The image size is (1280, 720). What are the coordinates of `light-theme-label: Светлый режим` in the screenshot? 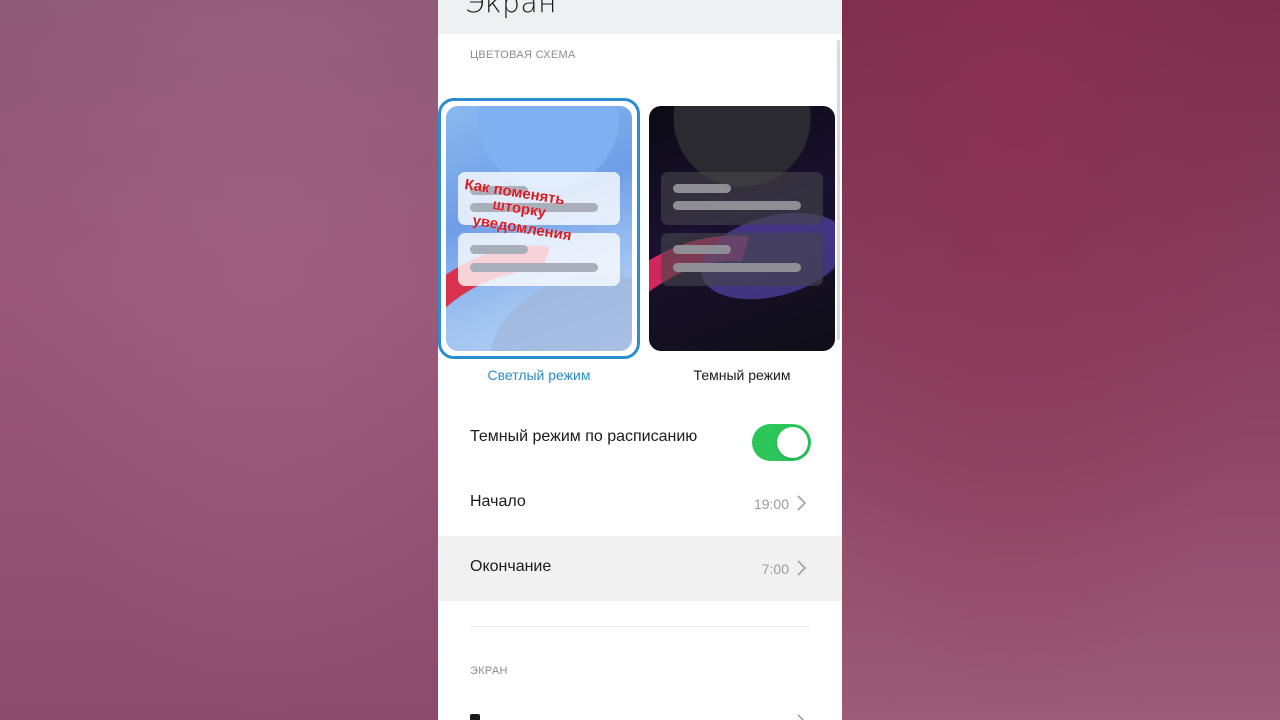 It's located at (539, 375).